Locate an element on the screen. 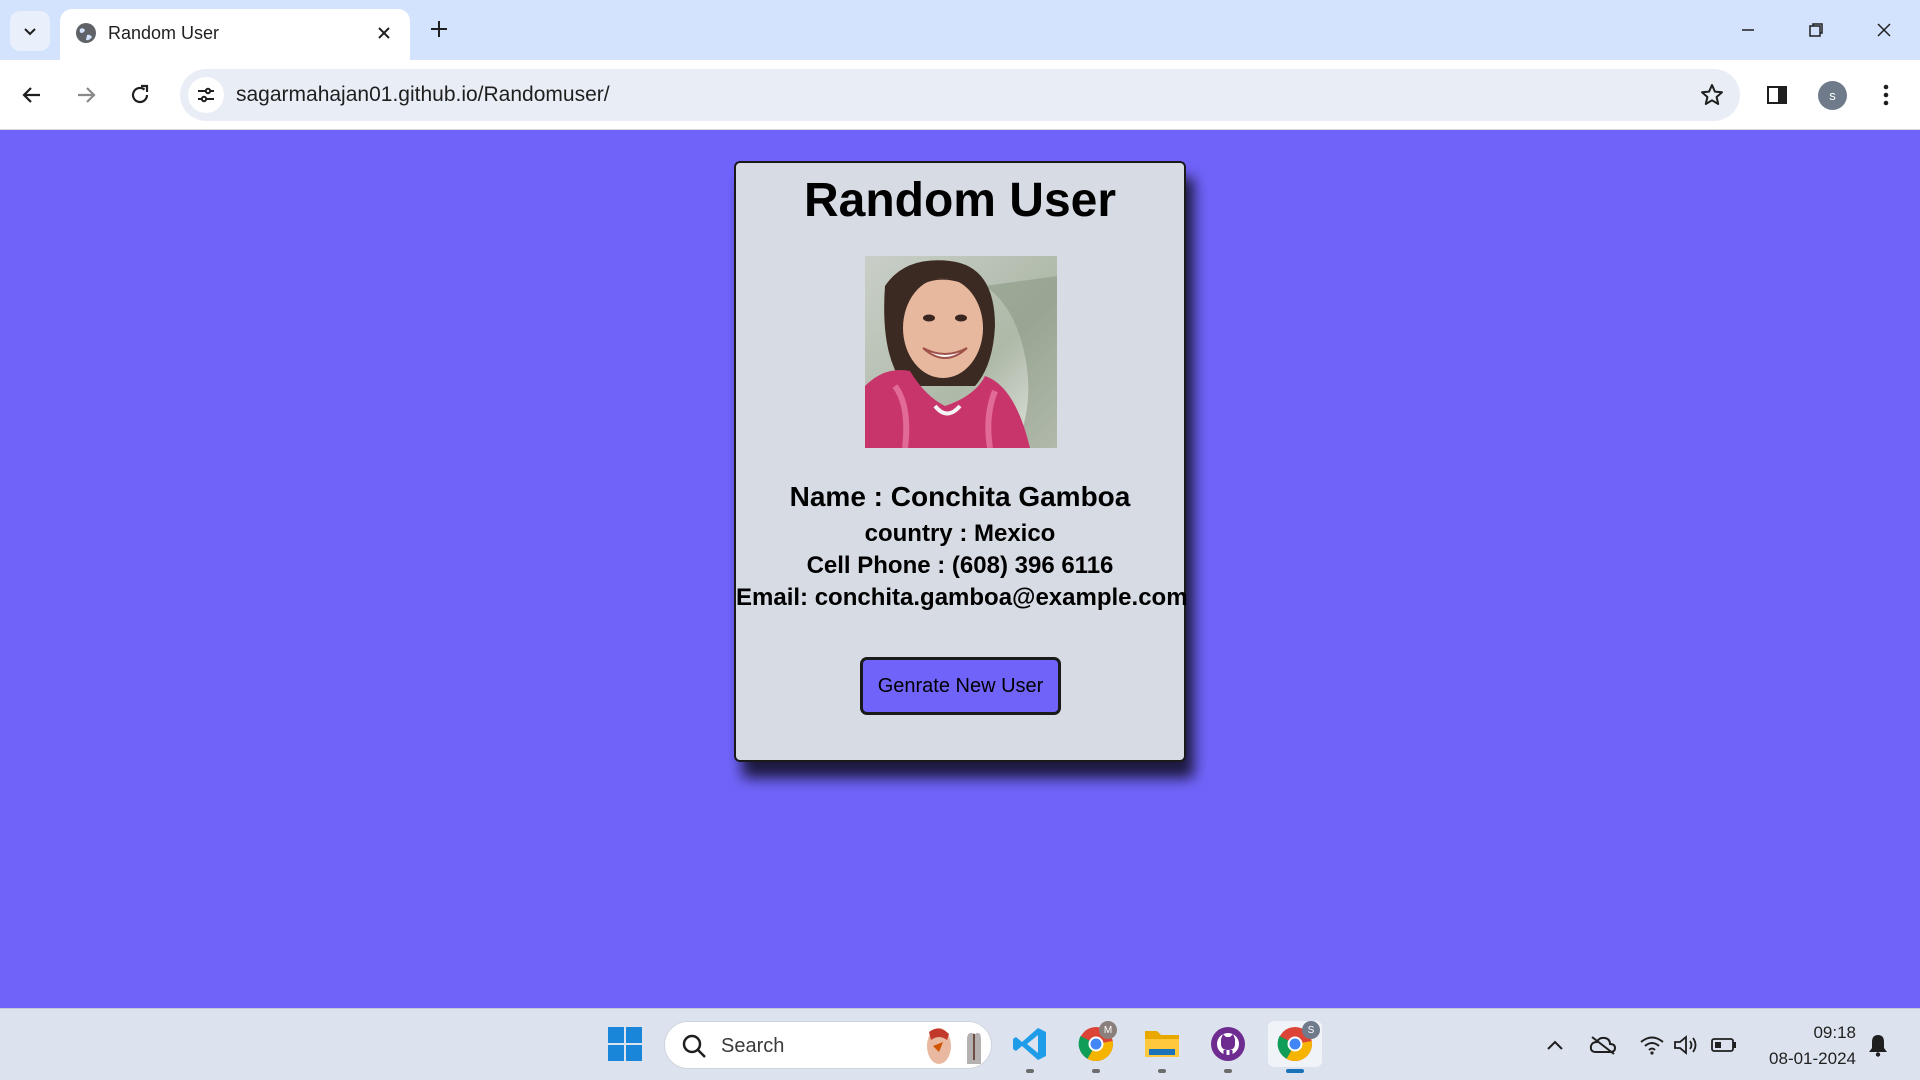 The height and width of the screenshot is (1080, 1920). volume-tray is located at coordinates (1686, 1045).